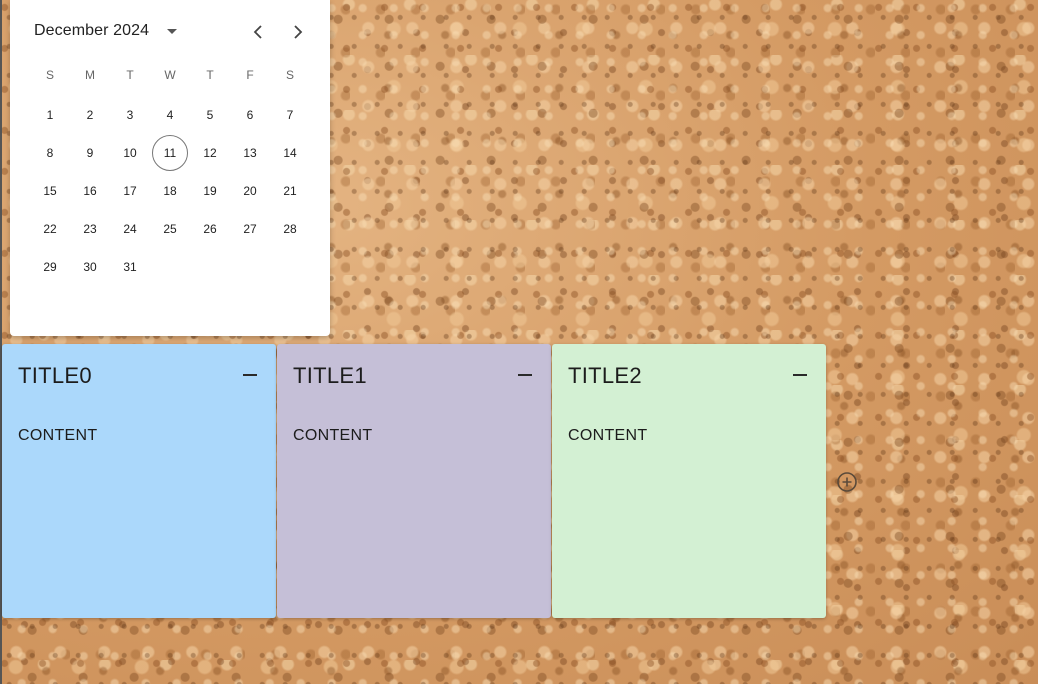 The image size is (1038, 684). Describe the element at coordinates (90, 229) in the screenshot. I see `calendar-day: 23` at that location.